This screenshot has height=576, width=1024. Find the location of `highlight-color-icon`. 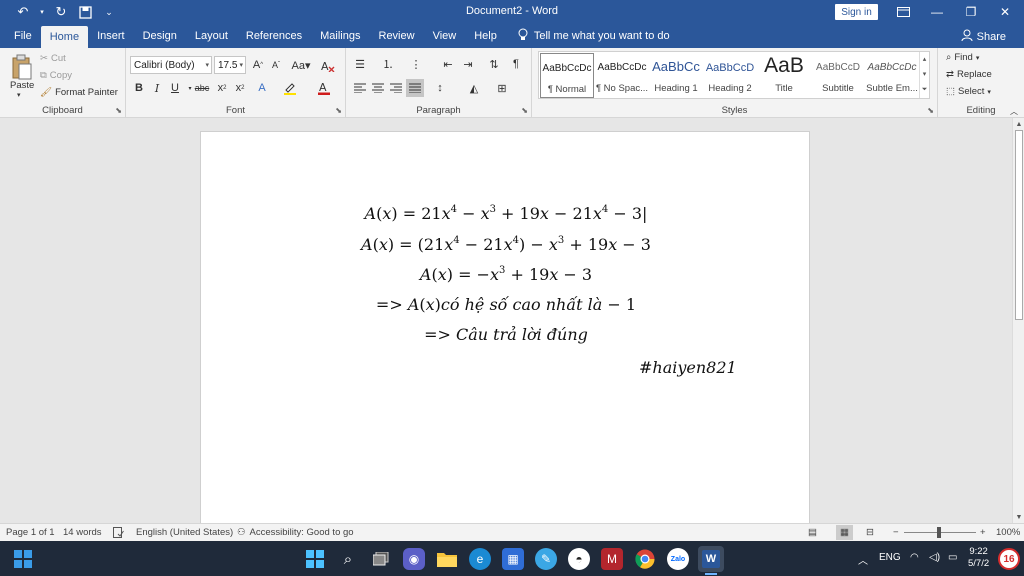

highlight-color-icon is located at coordinates (290, 88).